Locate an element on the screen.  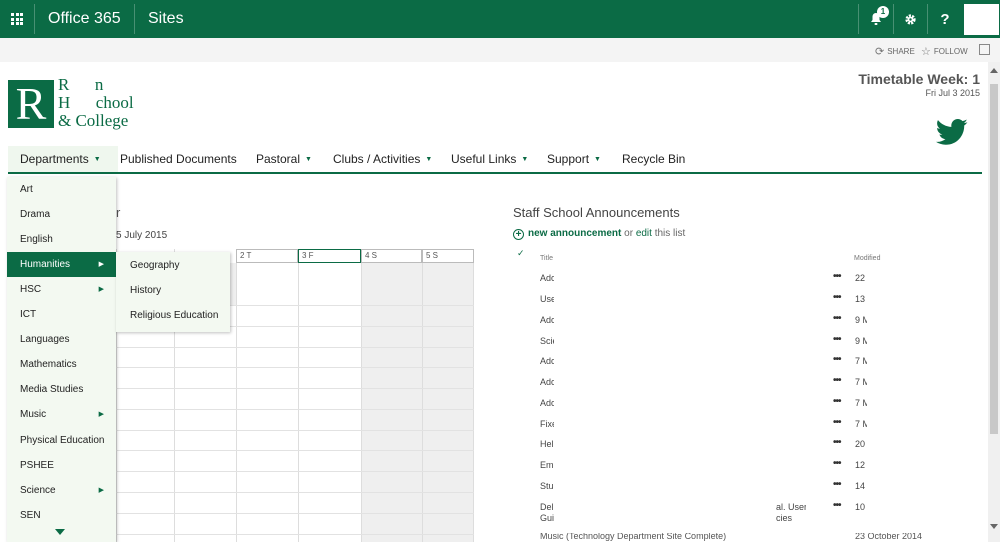
column-header-modified: Modified is located at coordinates (867, 258).